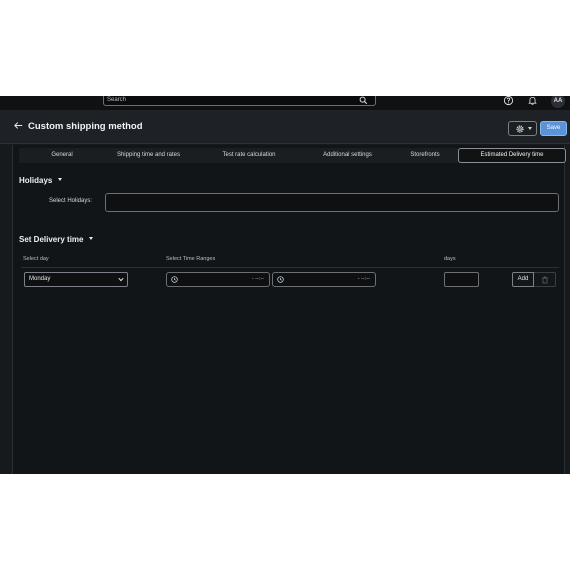 The width and height of the screenshot is (570, 570). What do you see at coordinates (558, 102) in the screenshot?
I see `avatar: AA` at bounding box center [558, 102].